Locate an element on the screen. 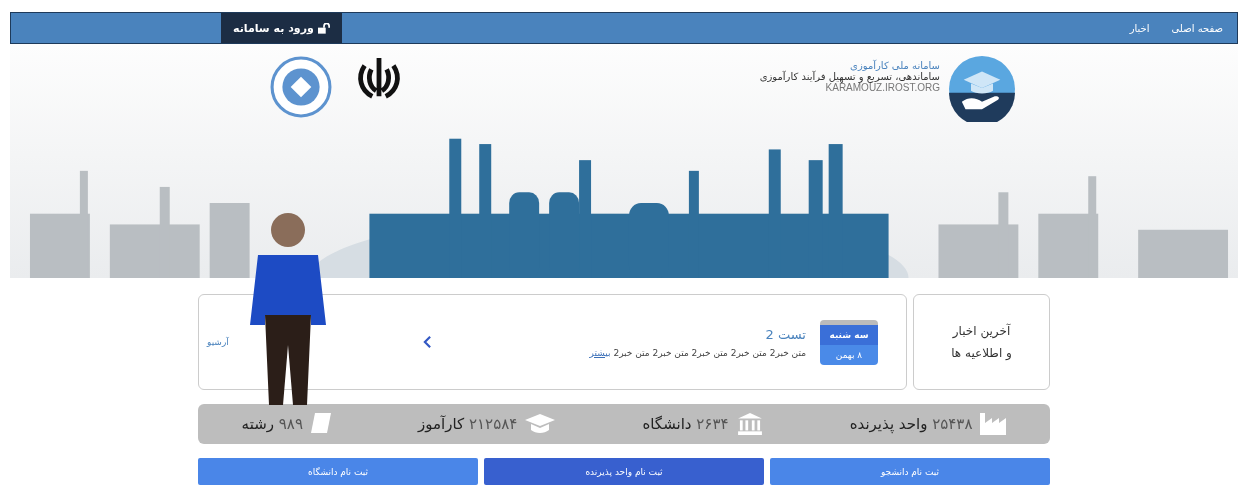 The width and height of the screenshot is (1246, 497). weekday-label: سه شنبه is located at coordinates (849, 334).